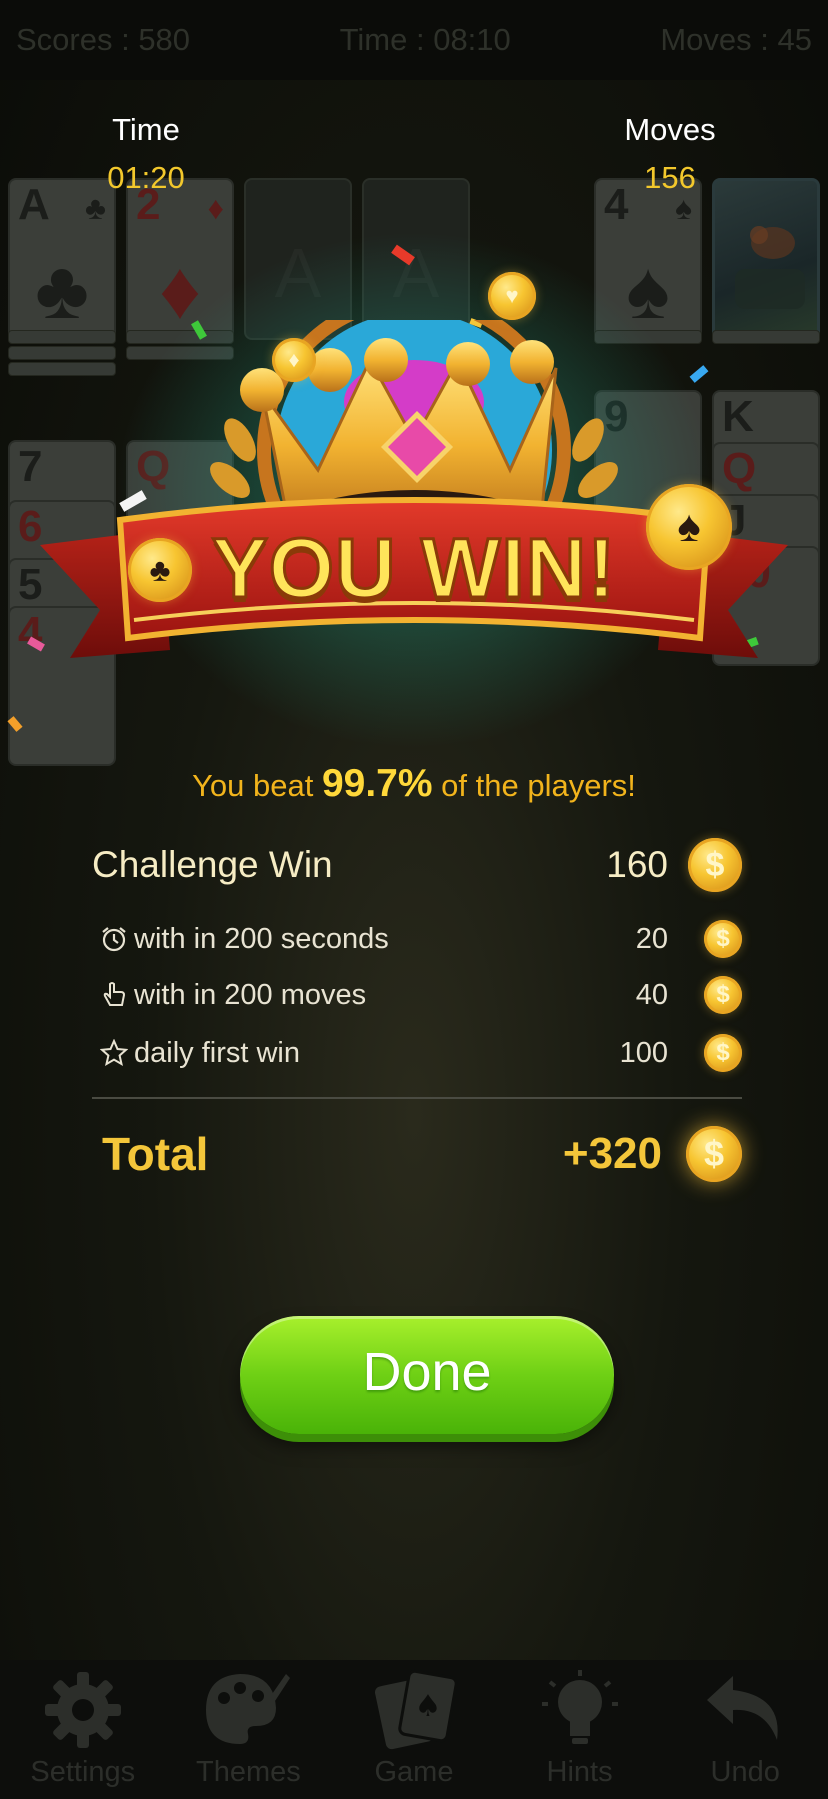 This screenshot has width=828, height=1799. What do you see at coordinates (637, 864) in the screenshot?
I see `challenge-win-value: 160` at bounding box center [637, 864].